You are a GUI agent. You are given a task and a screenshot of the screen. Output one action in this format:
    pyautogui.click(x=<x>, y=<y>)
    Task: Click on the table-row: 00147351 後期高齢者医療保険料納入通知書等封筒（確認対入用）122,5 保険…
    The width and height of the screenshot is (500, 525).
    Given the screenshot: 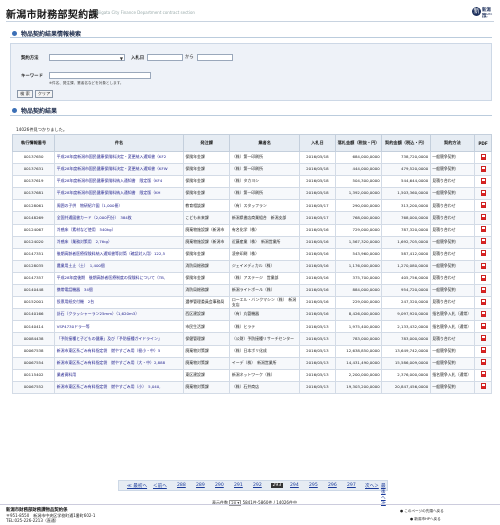 What is the action you would take?
    pyautogui.click(x=251, y=254)
    